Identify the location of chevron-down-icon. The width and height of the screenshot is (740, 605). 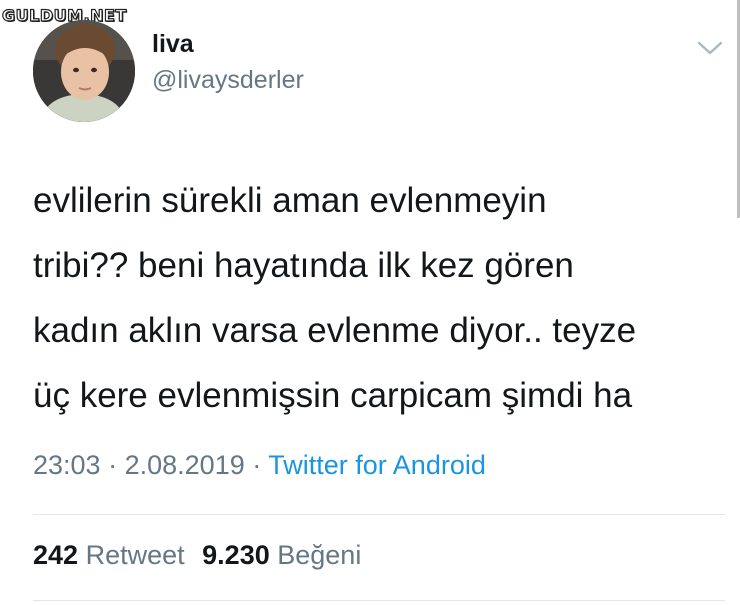
(710, 48).